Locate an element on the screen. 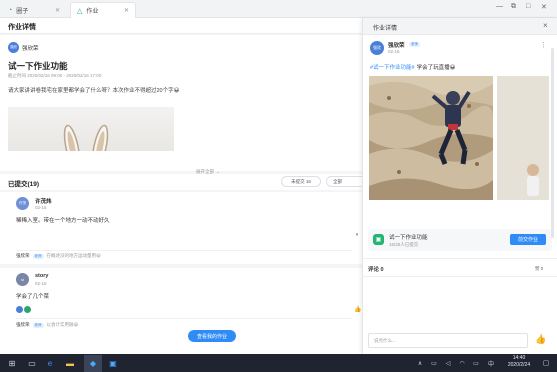  app-icon-secondary: ▣ is located at coordinates (113, 363).